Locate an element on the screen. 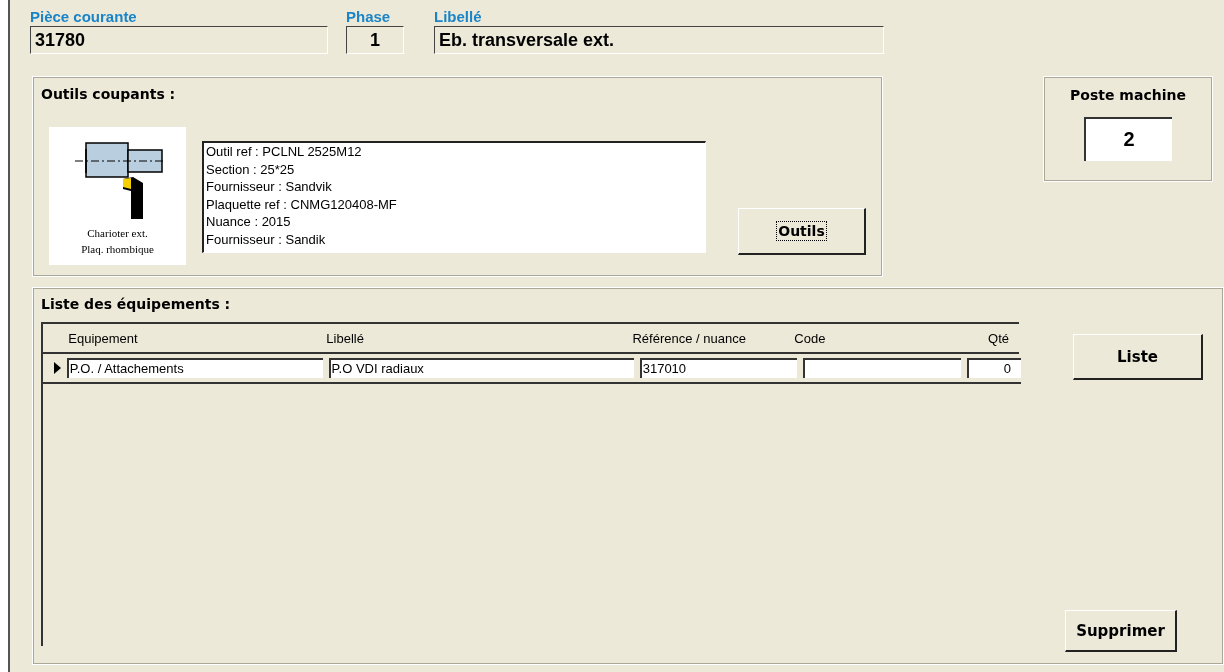 This screenshot has height=672, width=1224. table-cell is located at coordinates (882, 368).